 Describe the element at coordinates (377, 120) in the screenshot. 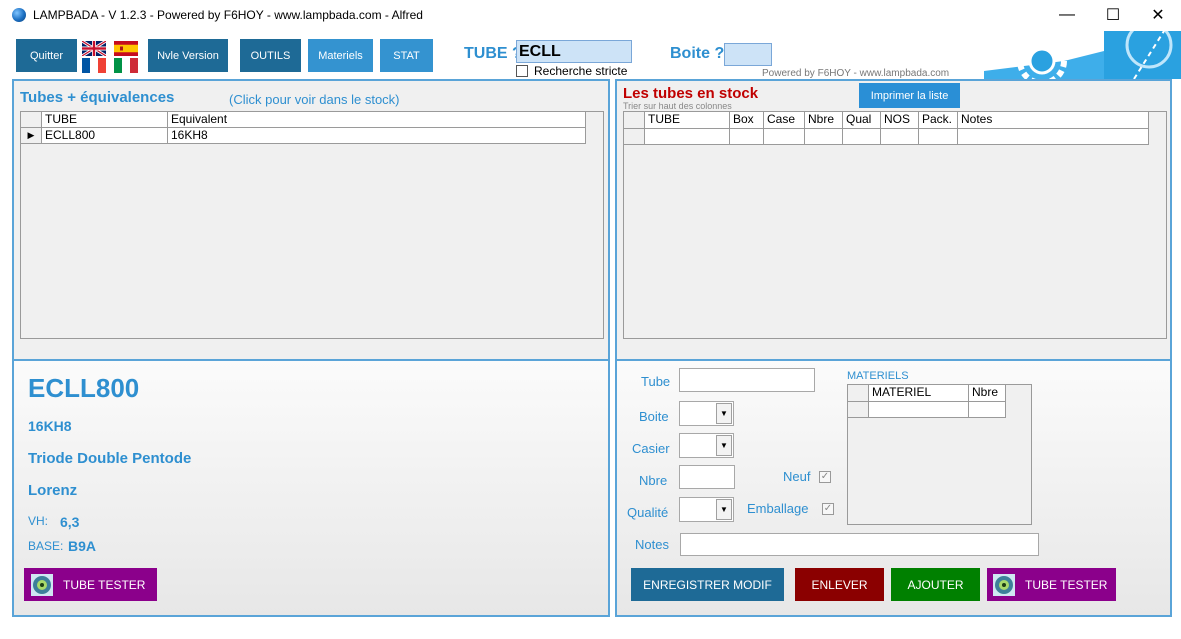

I see `column-header: Equivalent` at that location.